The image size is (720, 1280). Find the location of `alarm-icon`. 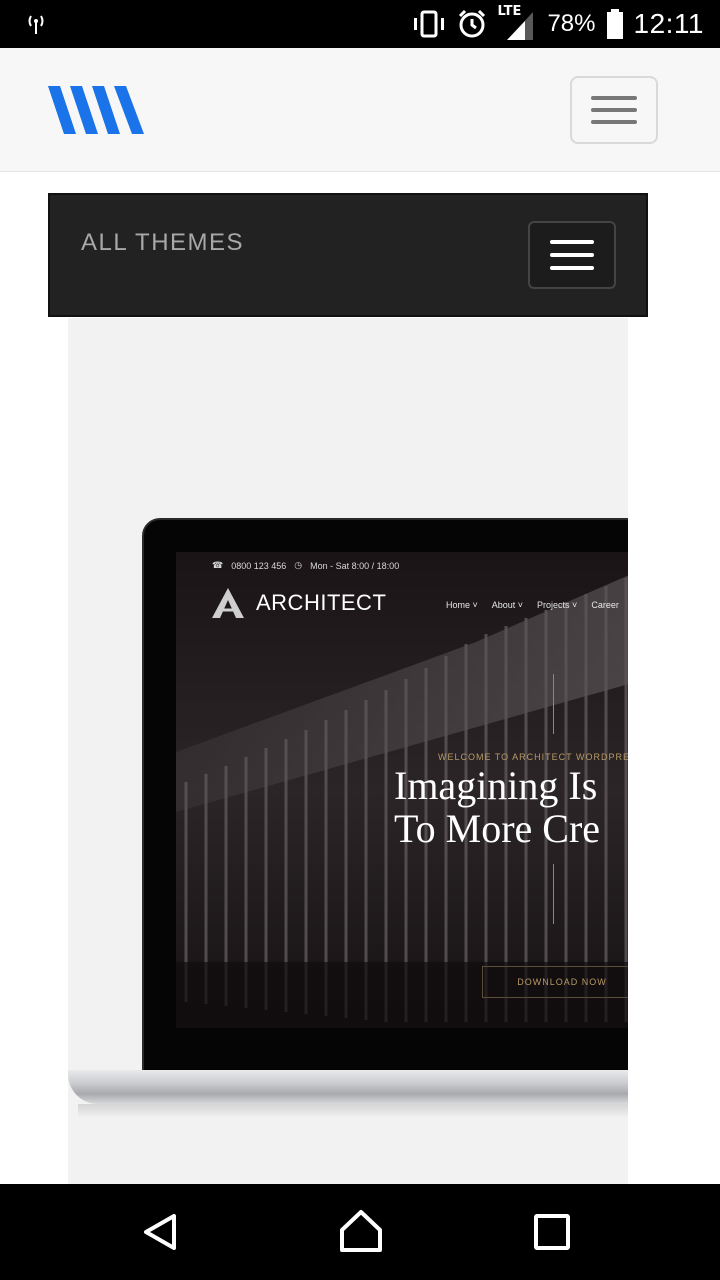

alarm-icon is located at coordinates (472, 23).